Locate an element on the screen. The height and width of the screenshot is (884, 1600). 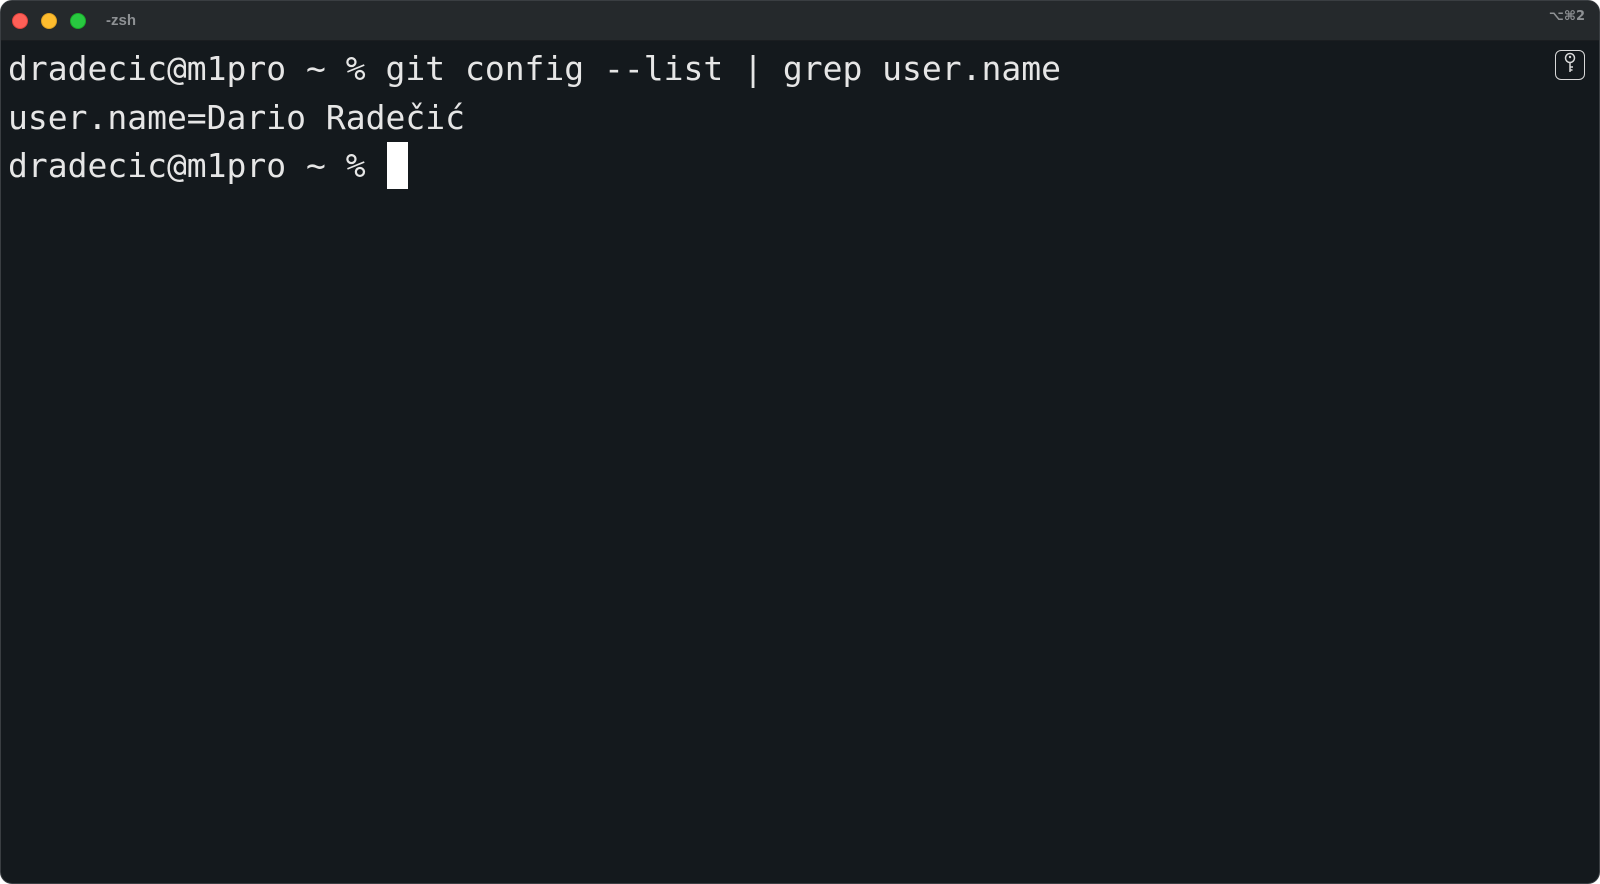
window-shortcut: ⌥⌘2 is located at coordinates (1566, 16).